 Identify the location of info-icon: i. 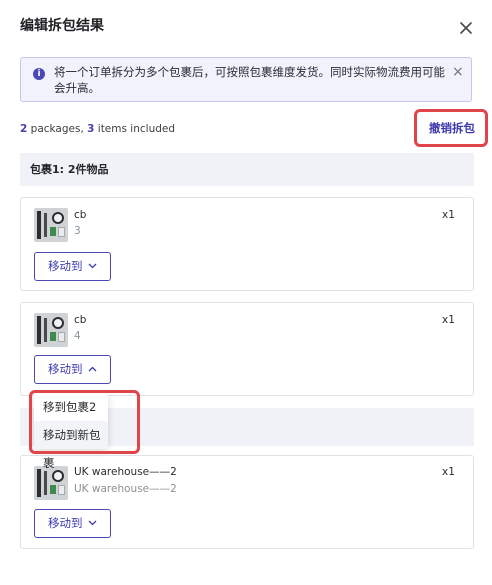
(39, 74).